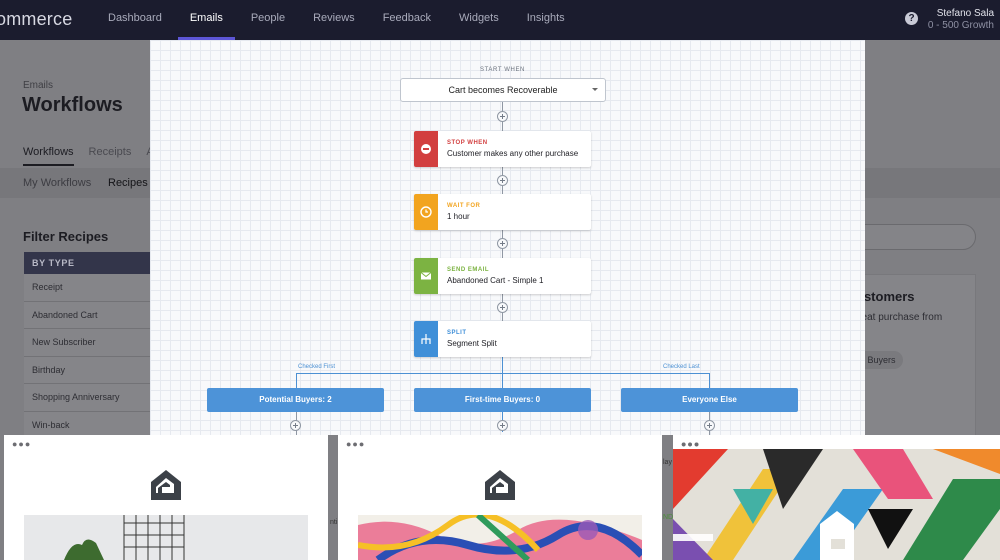 This screenshot has height=560, width=1000. Describe the element at coordinates (681, 367) in the screenshot. I see `checked-last-label: Checked Last` at that location.